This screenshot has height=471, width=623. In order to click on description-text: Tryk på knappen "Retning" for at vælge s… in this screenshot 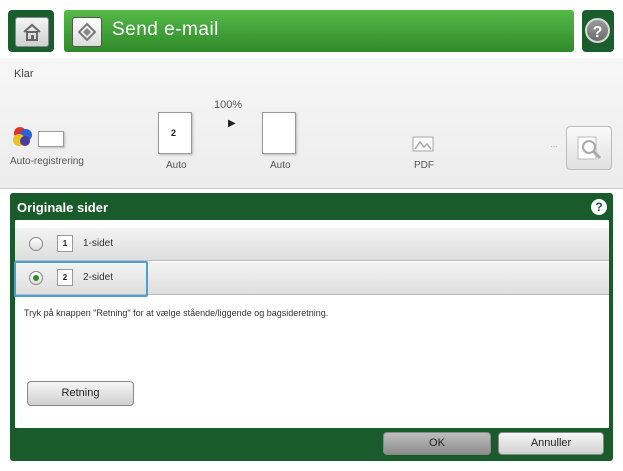, I will do `click(176, 313)`.